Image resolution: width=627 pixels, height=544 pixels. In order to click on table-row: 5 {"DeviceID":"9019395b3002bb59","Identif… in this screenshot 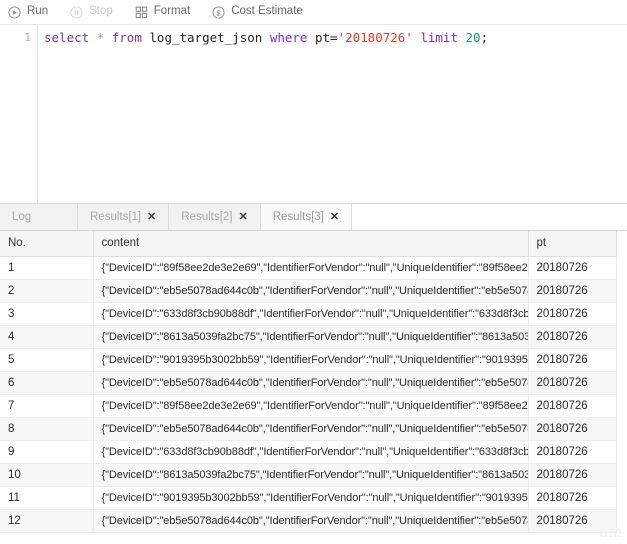, I will do `click(308, 360)`.